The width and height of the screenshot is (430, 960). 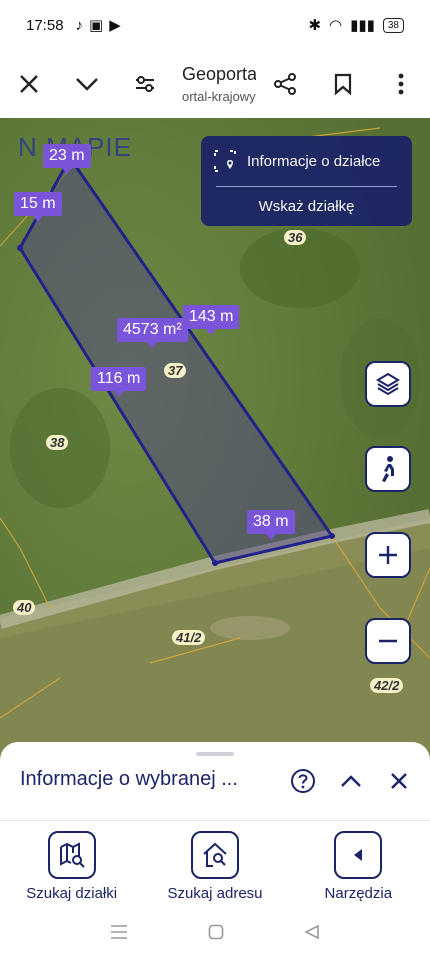 I want to click on browser-toolbar: Geoportal... ortal-krajowy.pl, so click(x=215, y=84).